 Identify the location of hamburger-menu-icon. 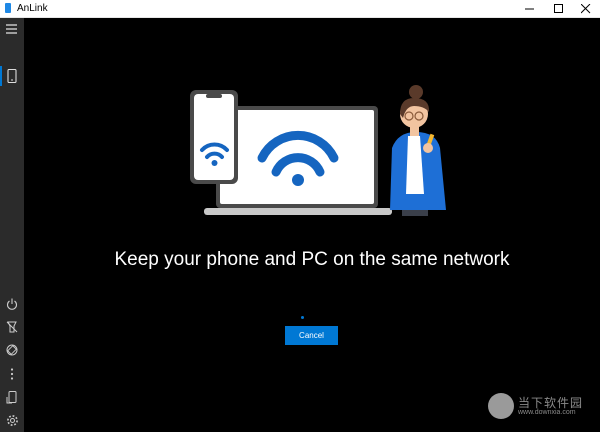
(11, 29).